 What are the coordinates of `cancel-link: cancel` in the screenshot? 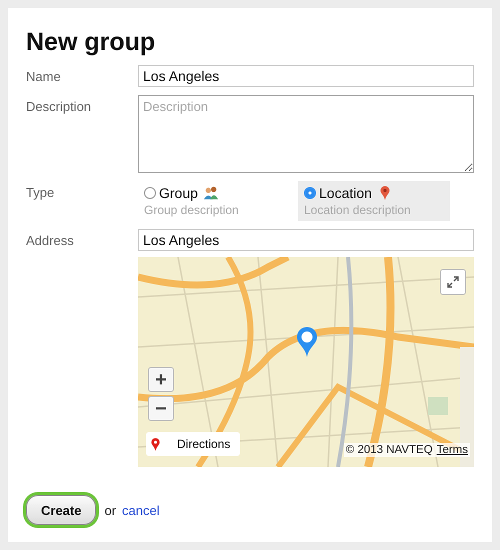 It's located at (141, 510).